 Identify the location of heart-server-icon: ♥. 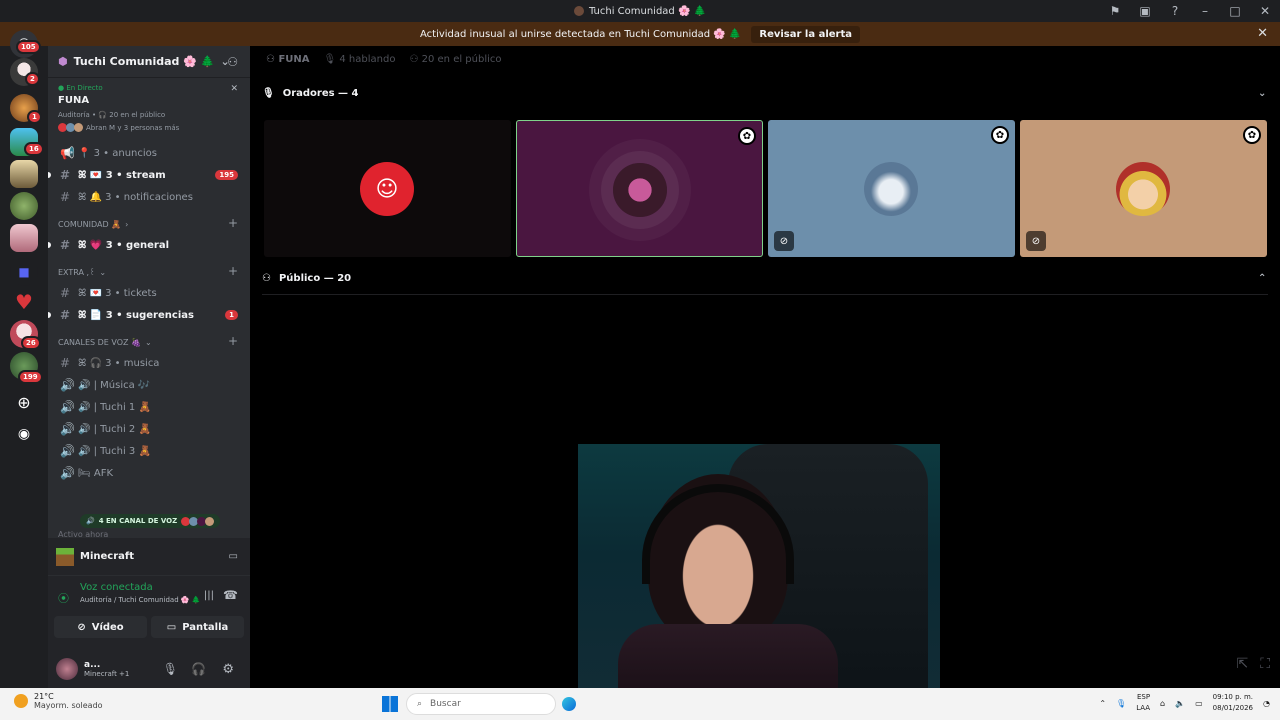
(24, 302).